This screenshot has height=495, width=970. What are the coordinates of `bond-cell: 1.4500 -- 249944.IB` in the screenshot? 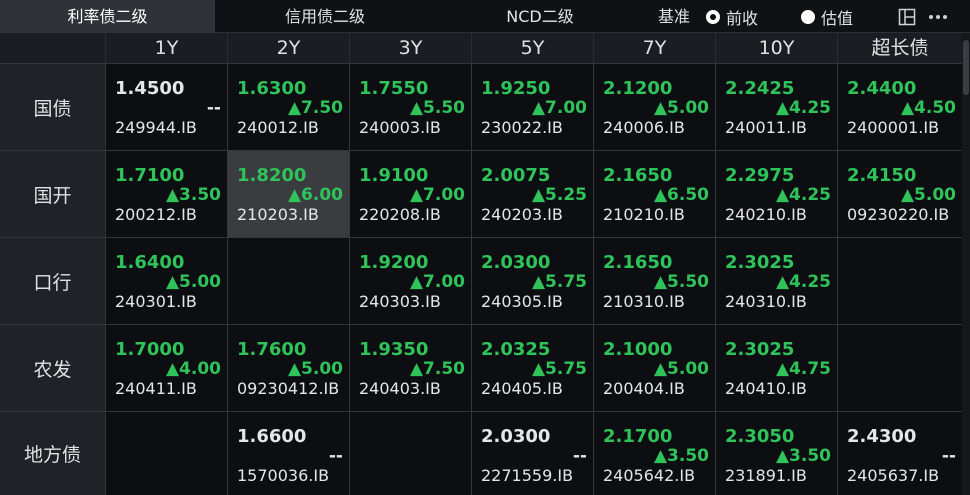 It's located at (166, 106).